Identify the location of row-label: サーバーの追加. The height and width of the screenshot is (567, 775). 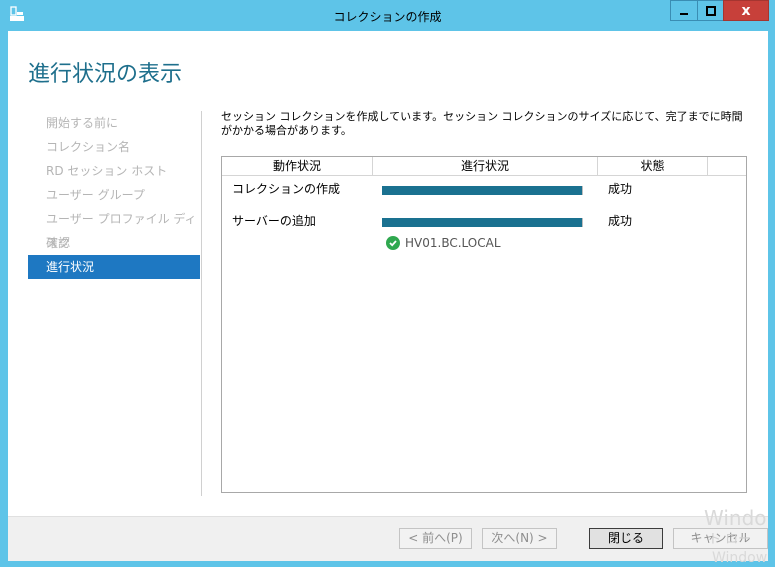
(274, 221).